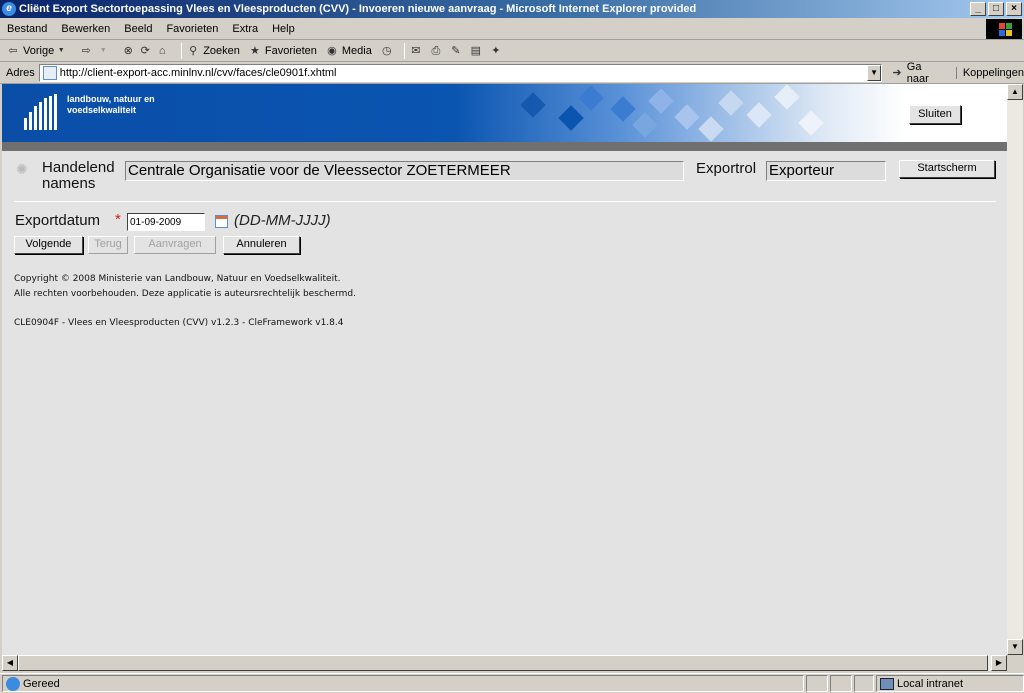 This screenshot has width=1024, height=693. What do you see at coordinates (96, 51) in the screenshot?
I see `forward-button: ⇨ ▼` at bounding box center [96, 51].